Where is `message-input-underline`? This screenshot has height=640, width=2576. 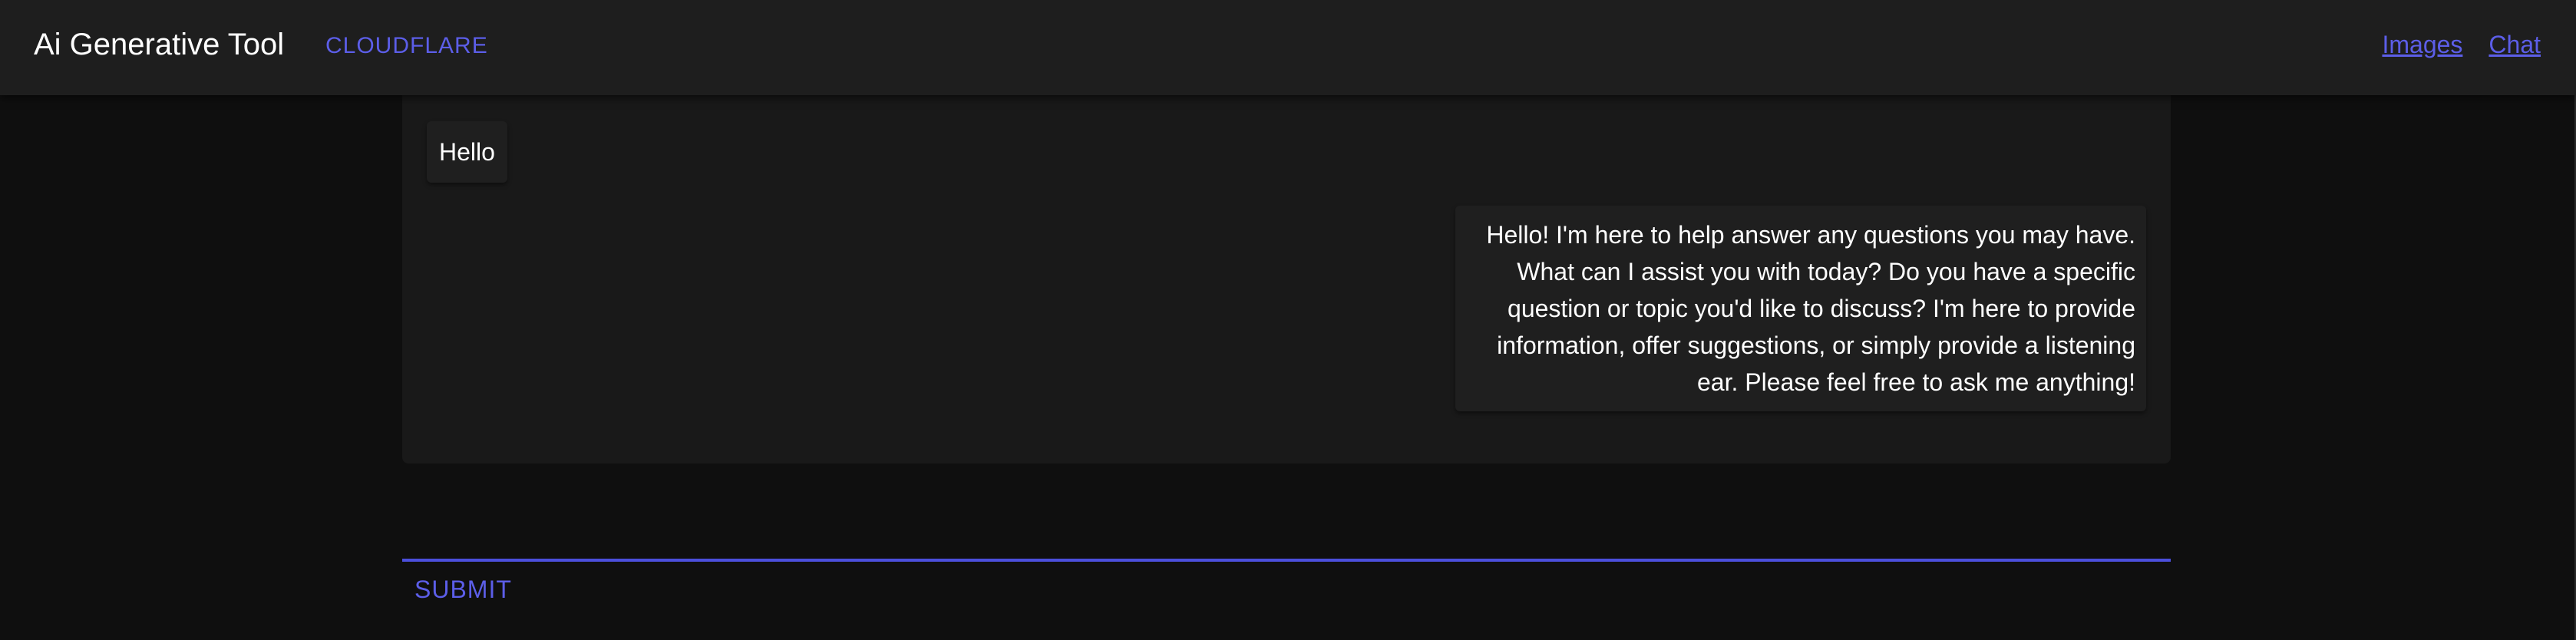 message-input-underline is located at coordinates (1286, 560).